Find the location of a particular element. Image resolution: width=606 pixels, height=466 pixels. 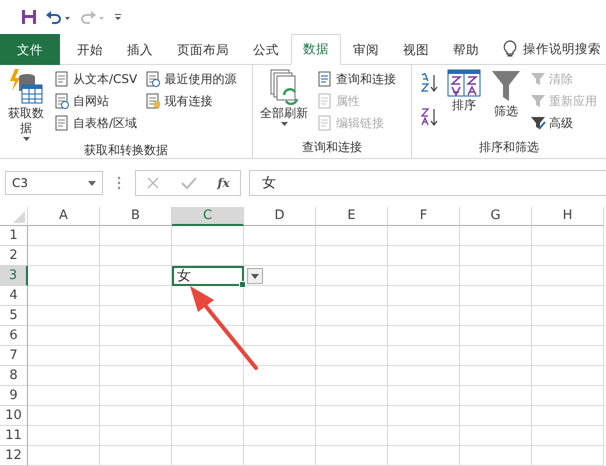

undo-icon is located at coordinates (58, 17).